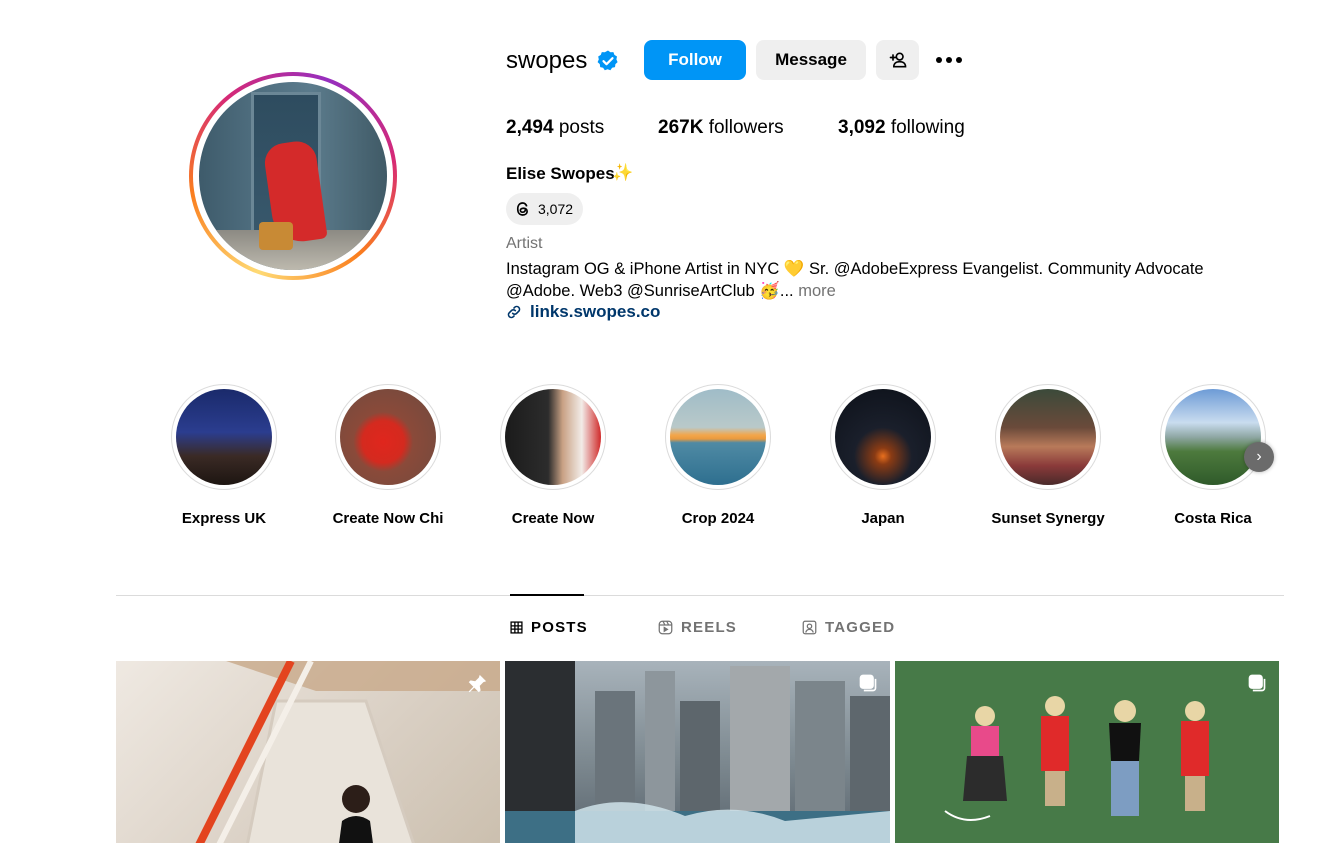  What do you see at coordinates (524, 243) in the screenshot?
I see `profile-category: Artist` at bounding box center [524, 243].